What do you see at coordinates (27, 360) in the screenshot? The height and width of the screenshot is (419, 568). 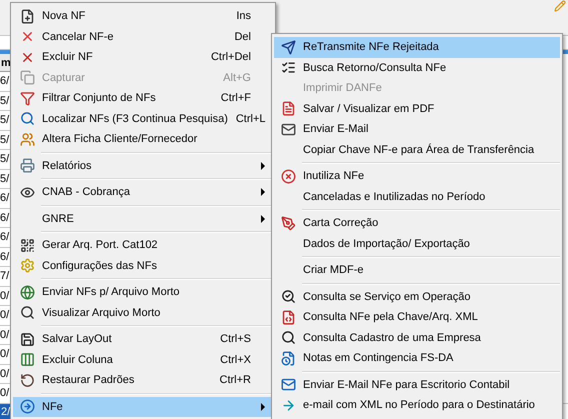 I see `columns-icon` at bounding box center [27, 360].